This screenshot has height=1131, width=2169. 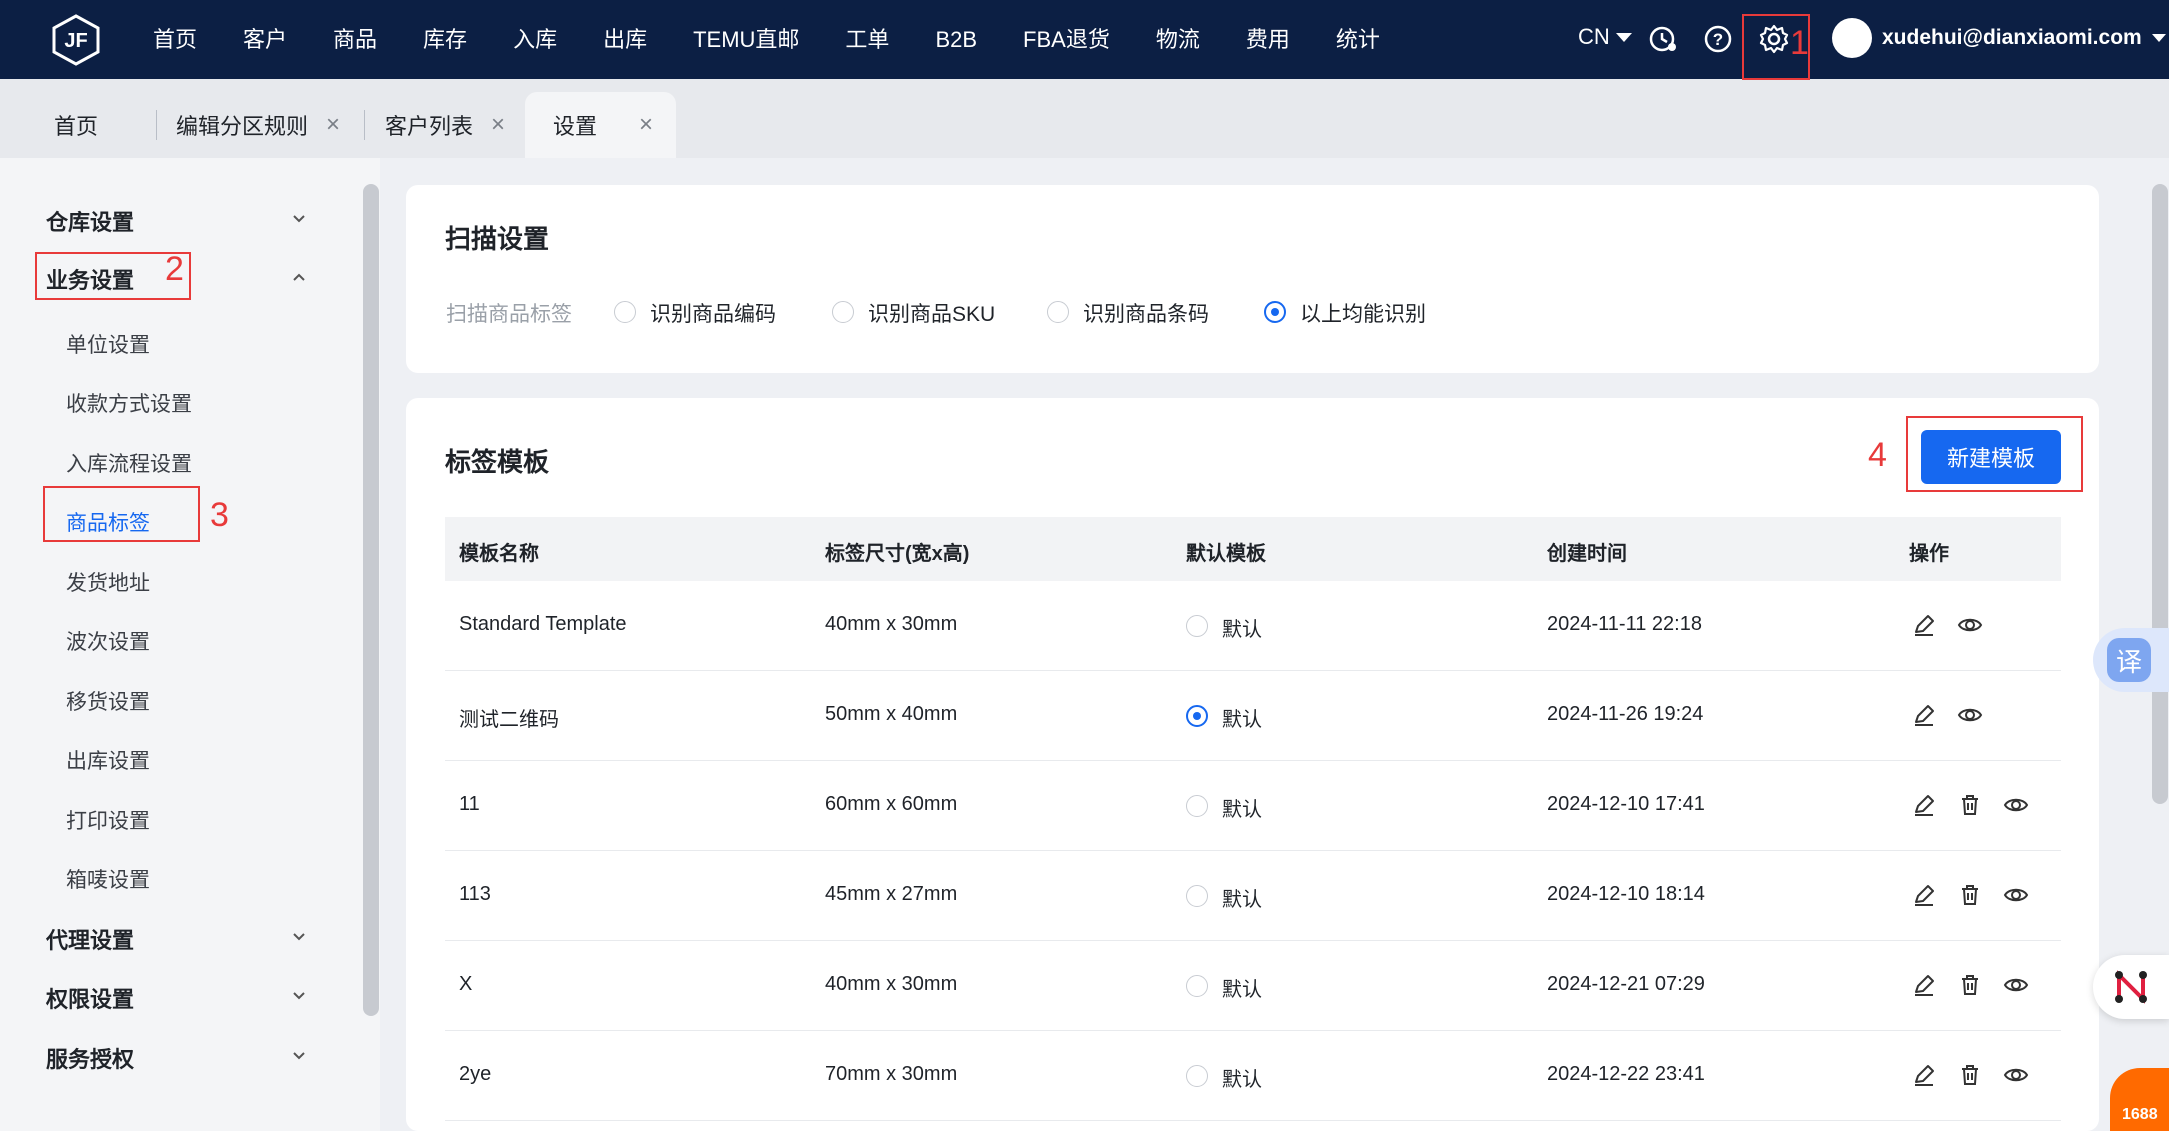 I want to click on nav-item: 客户, so click(x=265, y=39).